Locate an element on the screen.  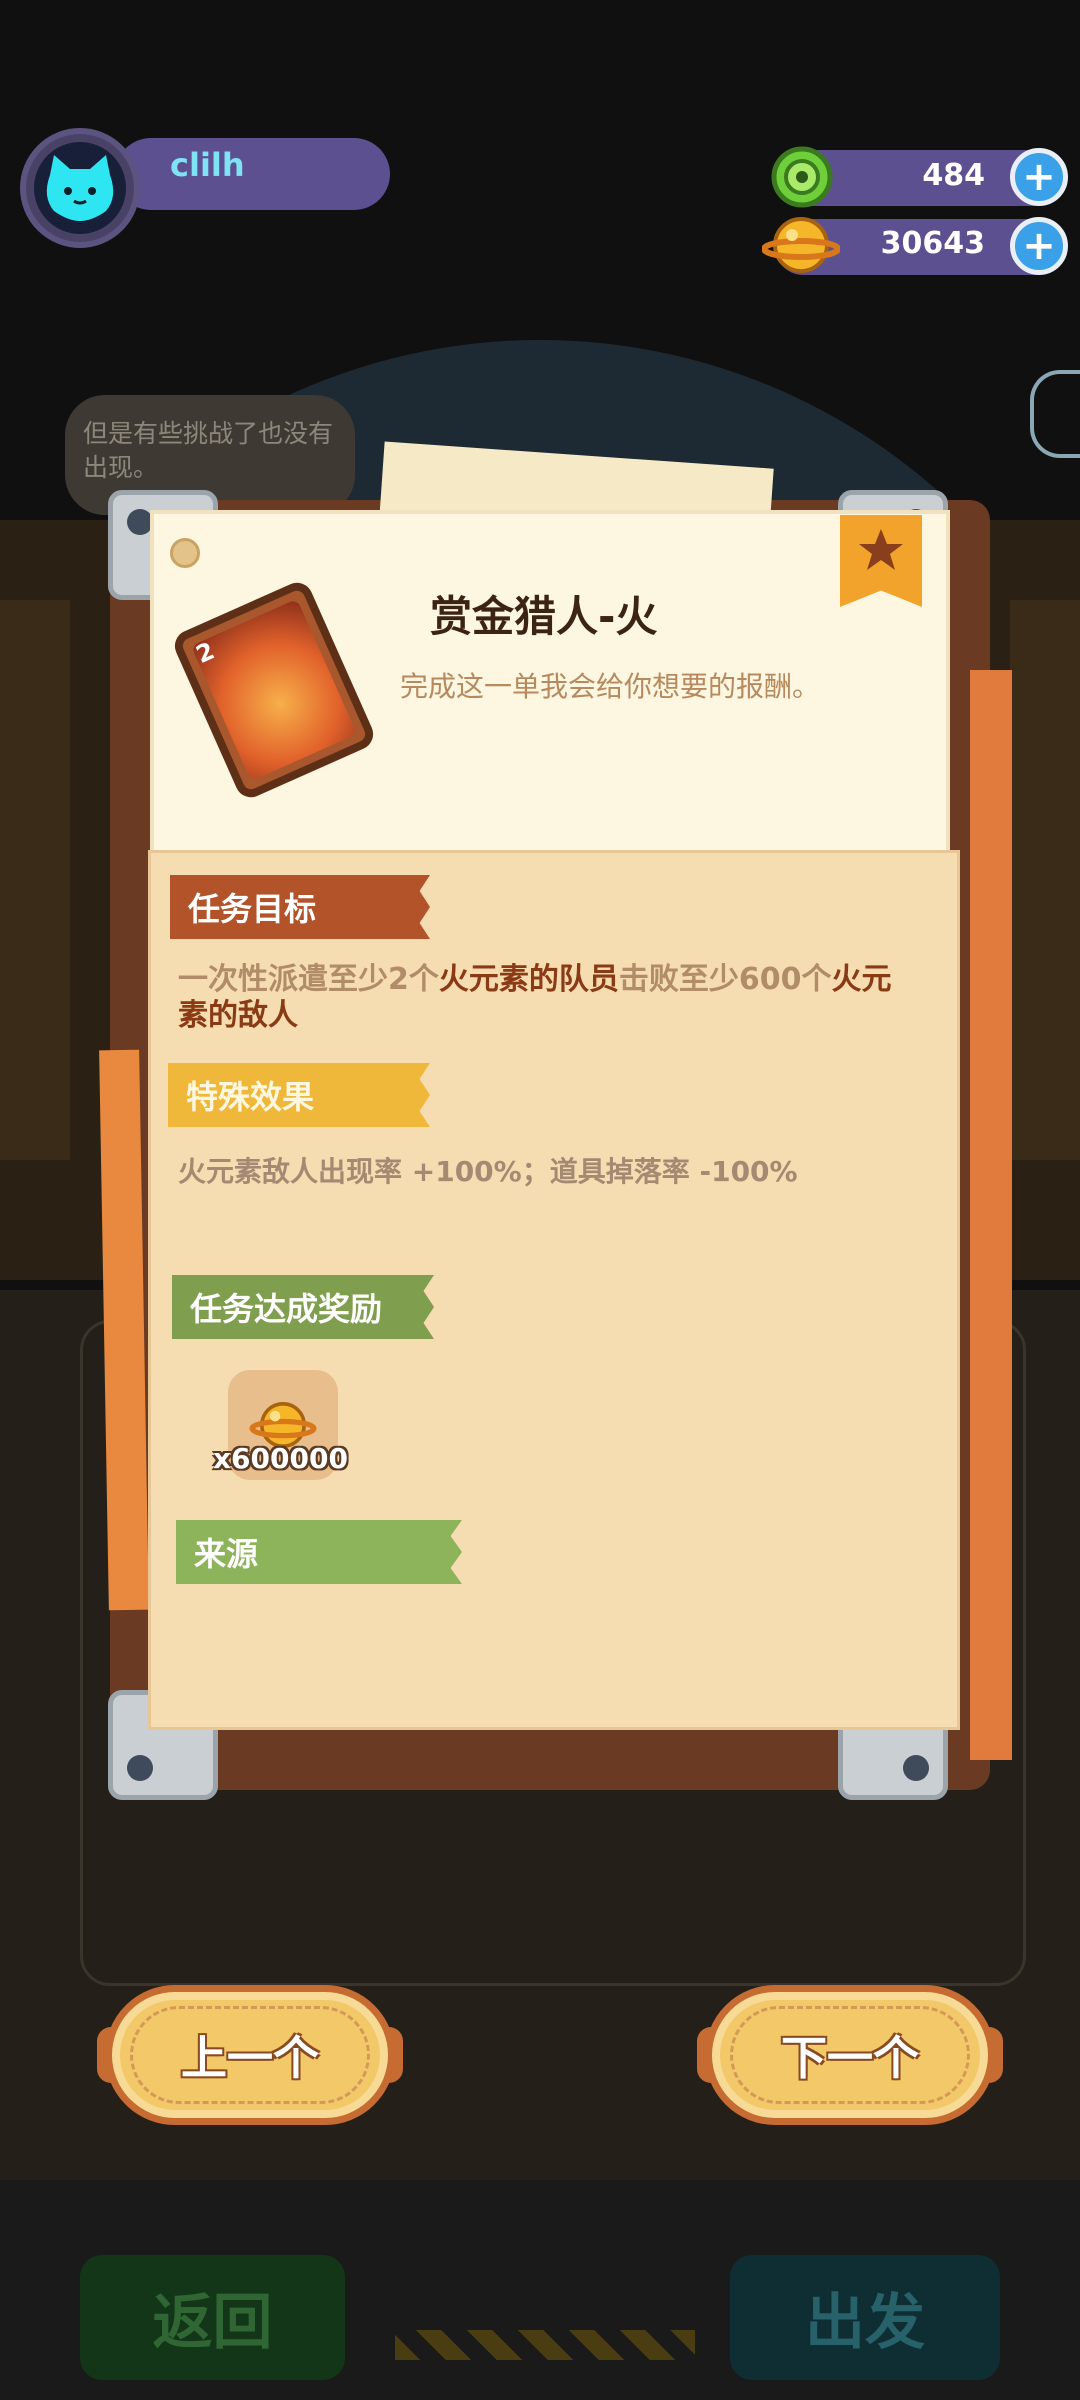
prev-button: 上一个 is located at coordinates (250, 2055).